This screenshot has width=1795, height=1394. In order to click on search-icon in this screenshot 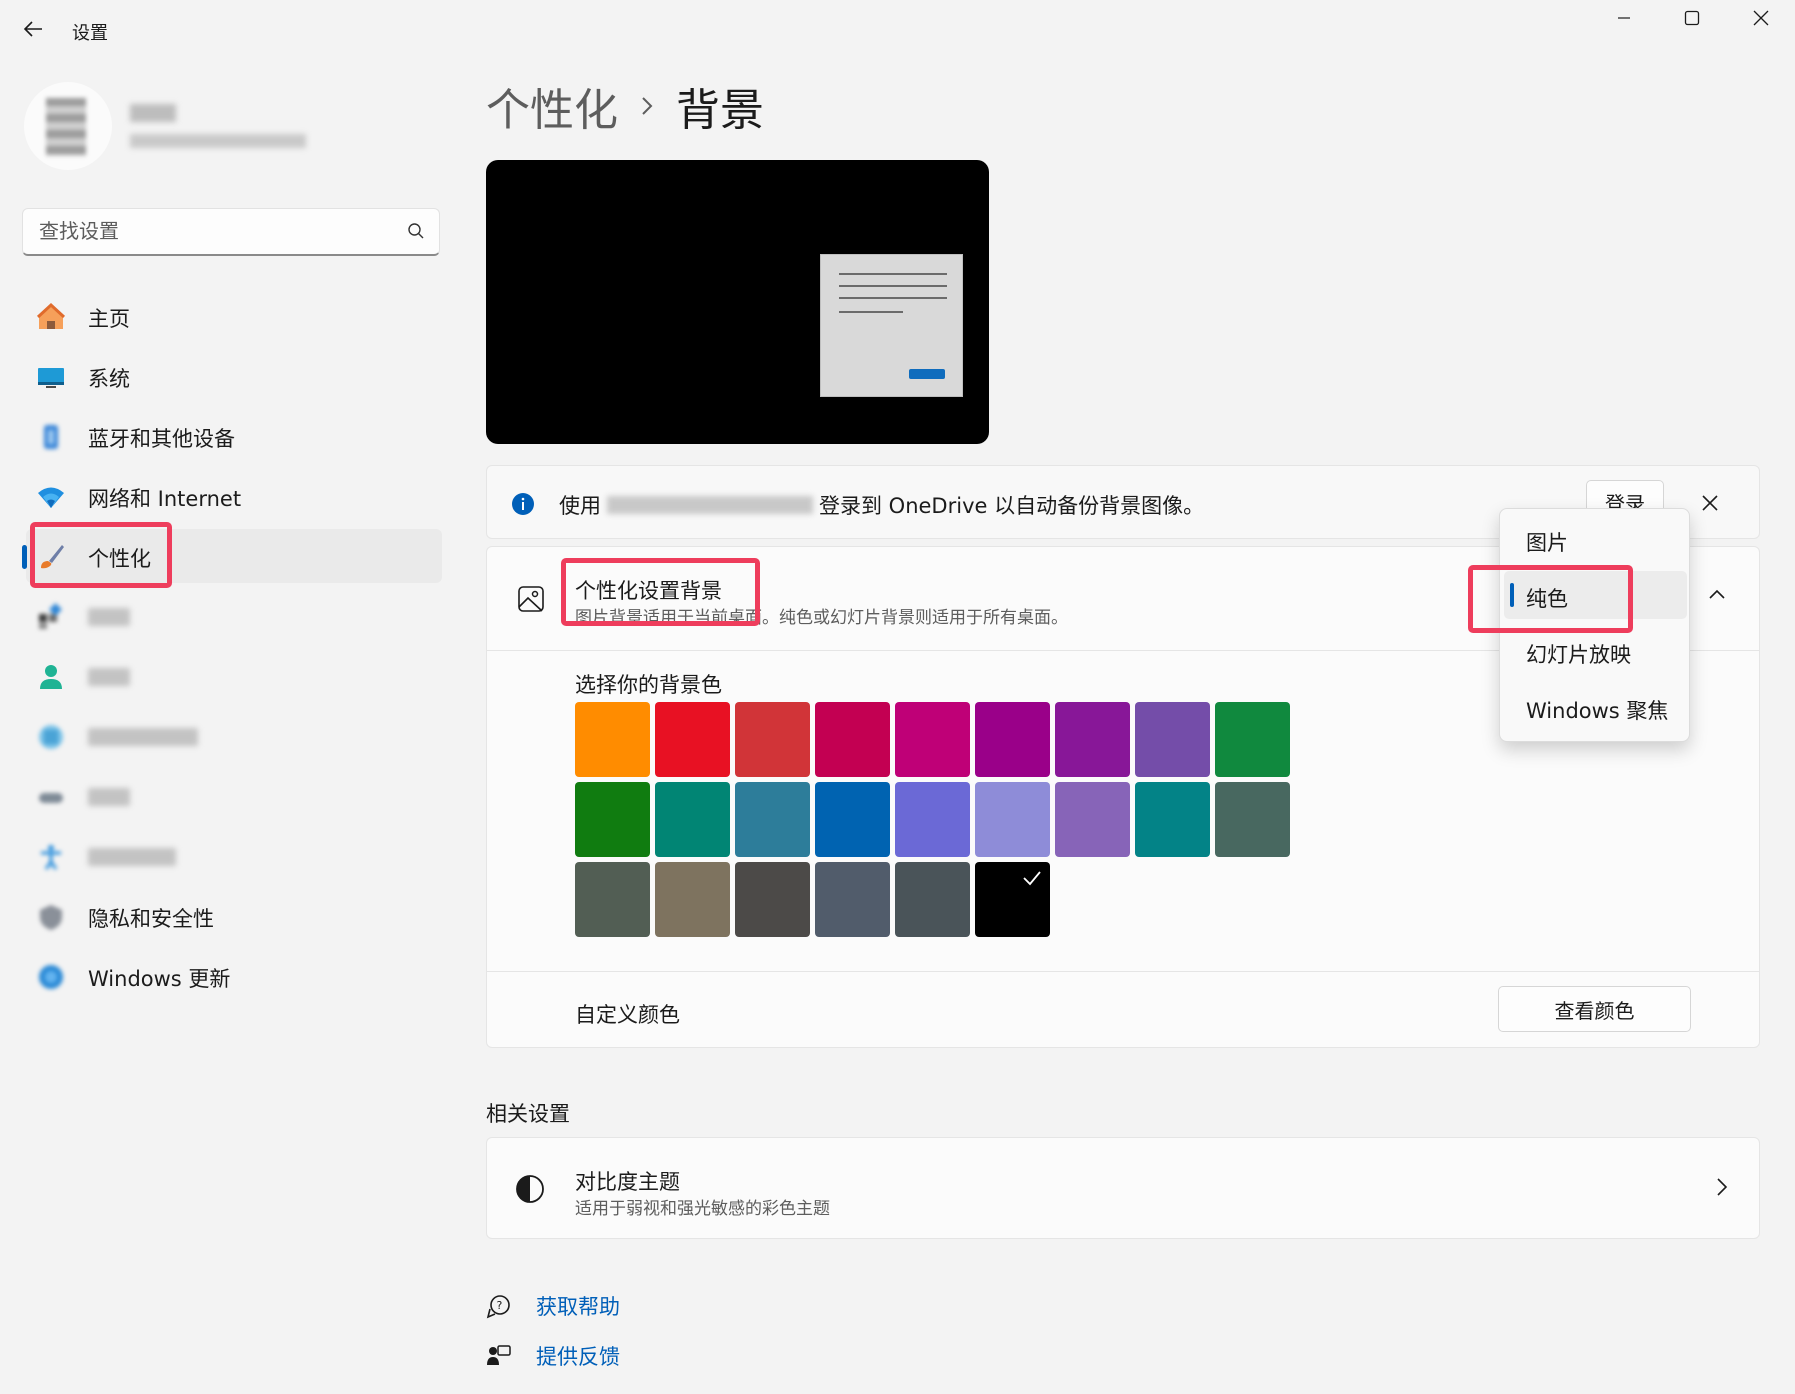, I will do `click(416, 231)`.